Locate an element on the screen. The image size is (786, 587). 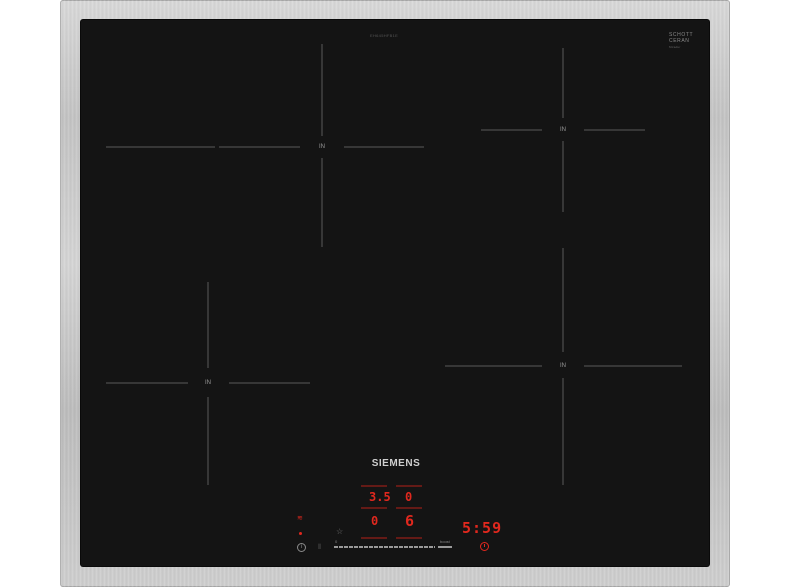
model-code: EH645HFB1E is located at coordinates (384, 35).